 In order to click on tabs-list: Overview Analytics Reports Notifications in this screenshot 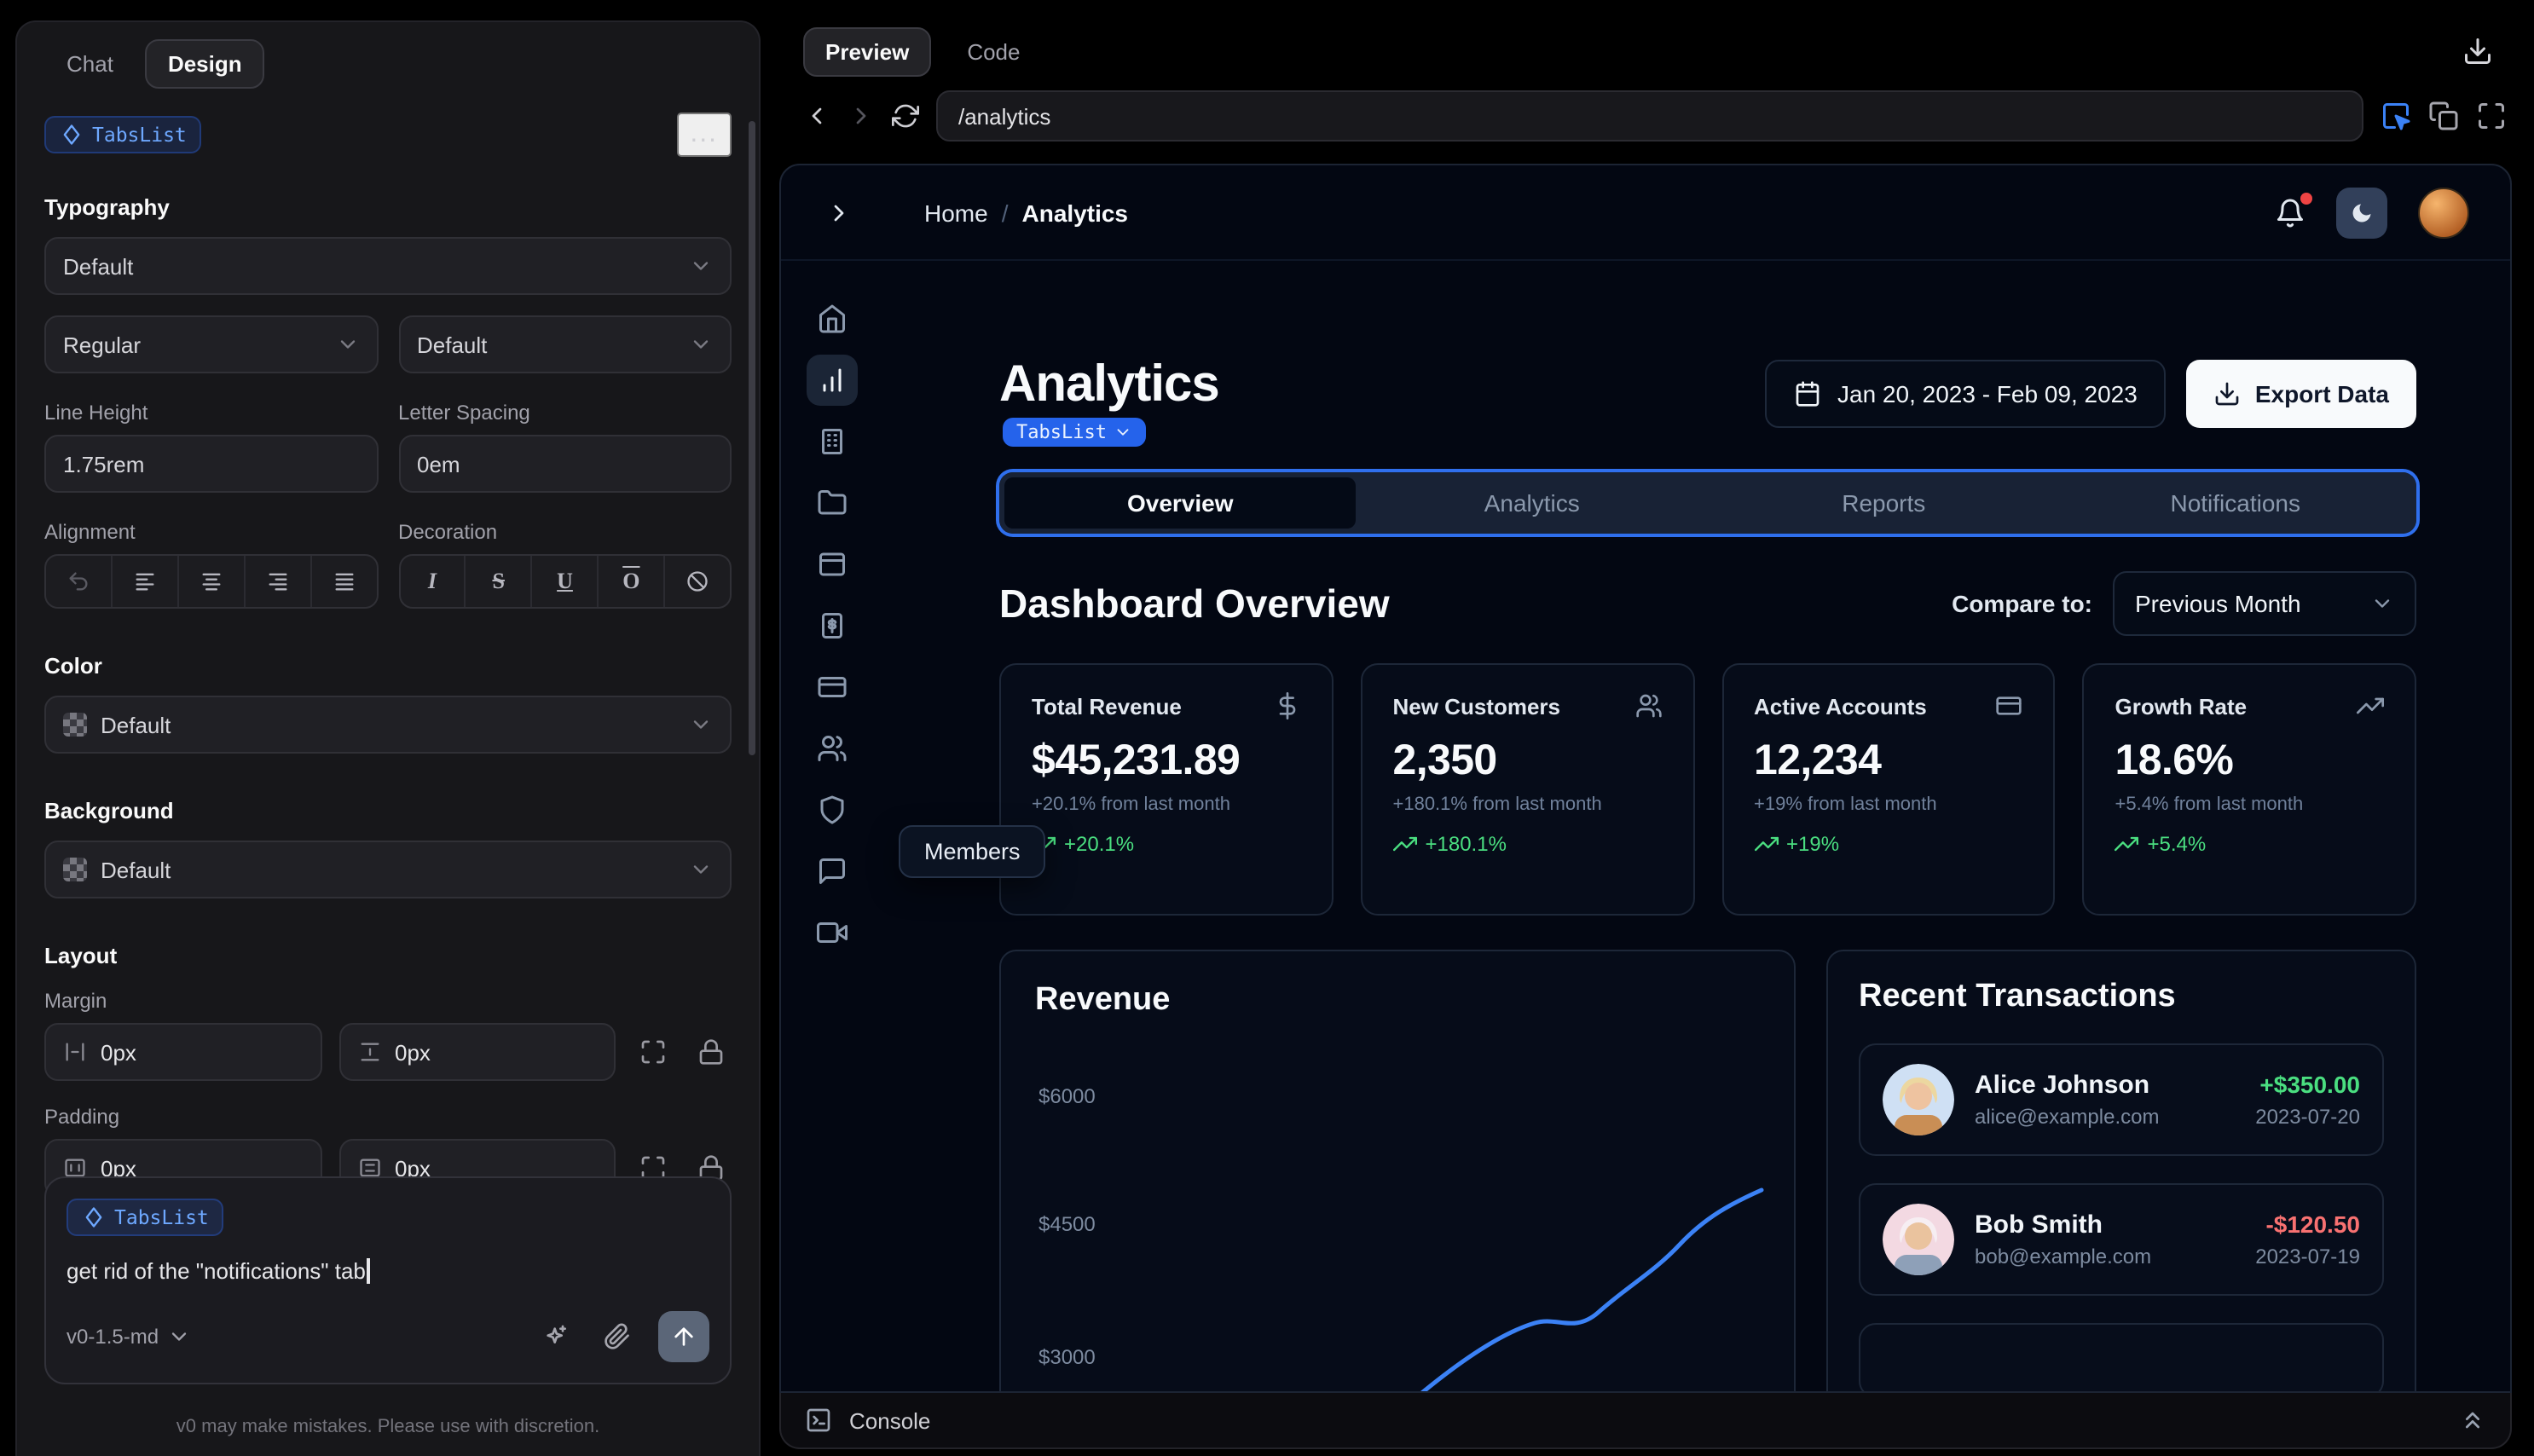, I will do `click(1707, 503)`.